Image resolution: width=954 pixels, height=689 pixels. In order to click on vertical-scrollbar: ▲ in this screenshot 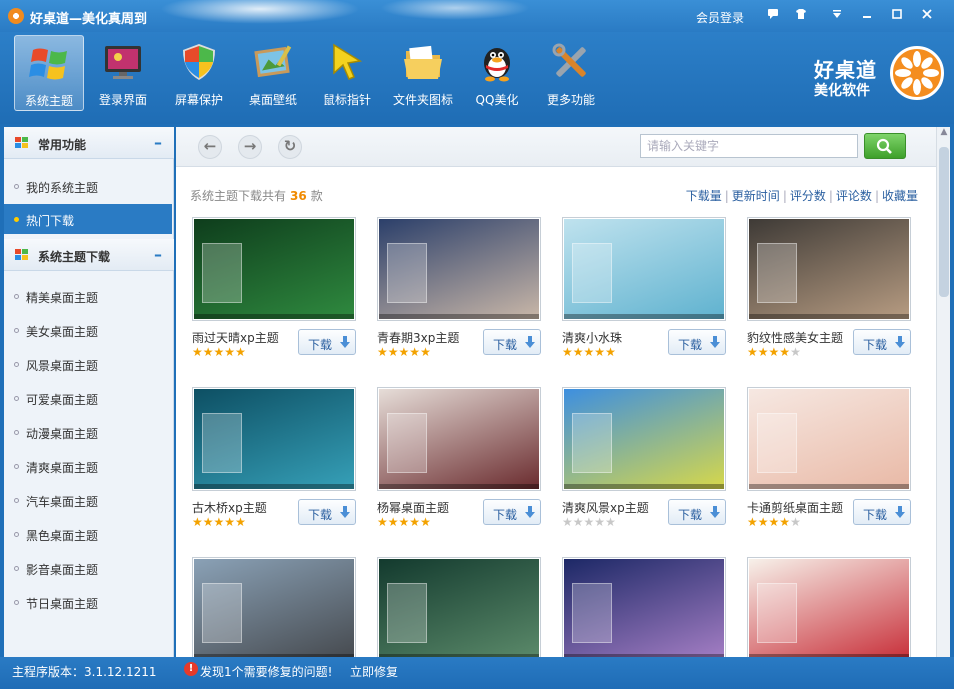, I will do `click(943, 392)`.